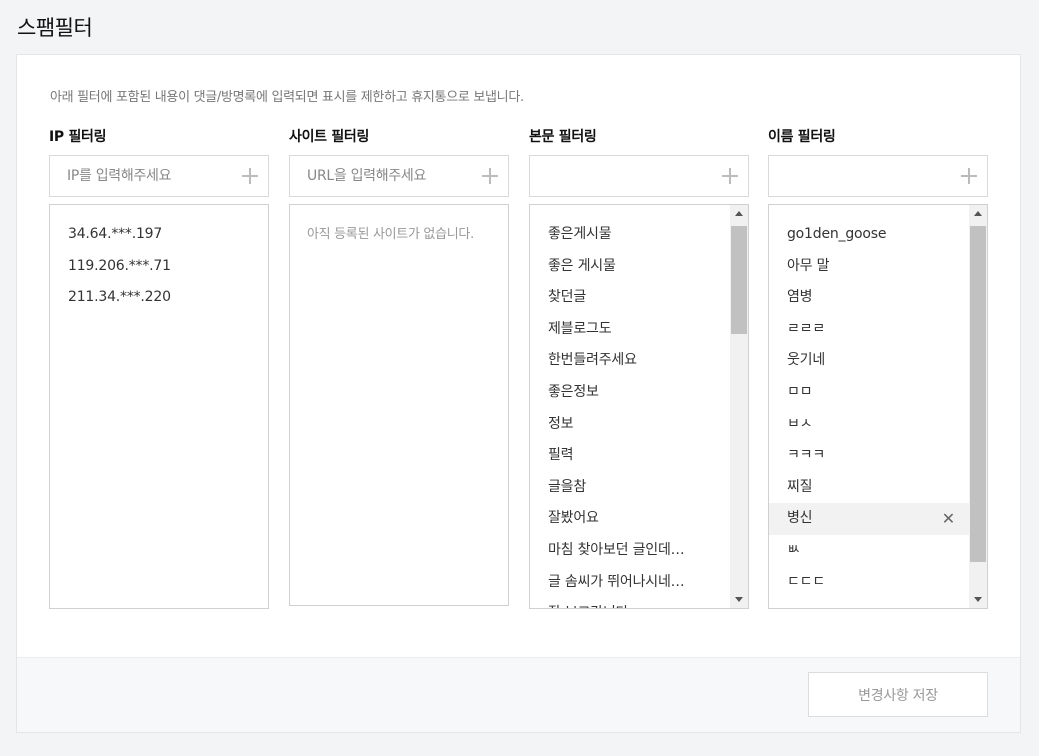  Describe the element at coordinates (115, 234) in the screenshot. I see `list-item-label: 34.64.***.197` at that location.